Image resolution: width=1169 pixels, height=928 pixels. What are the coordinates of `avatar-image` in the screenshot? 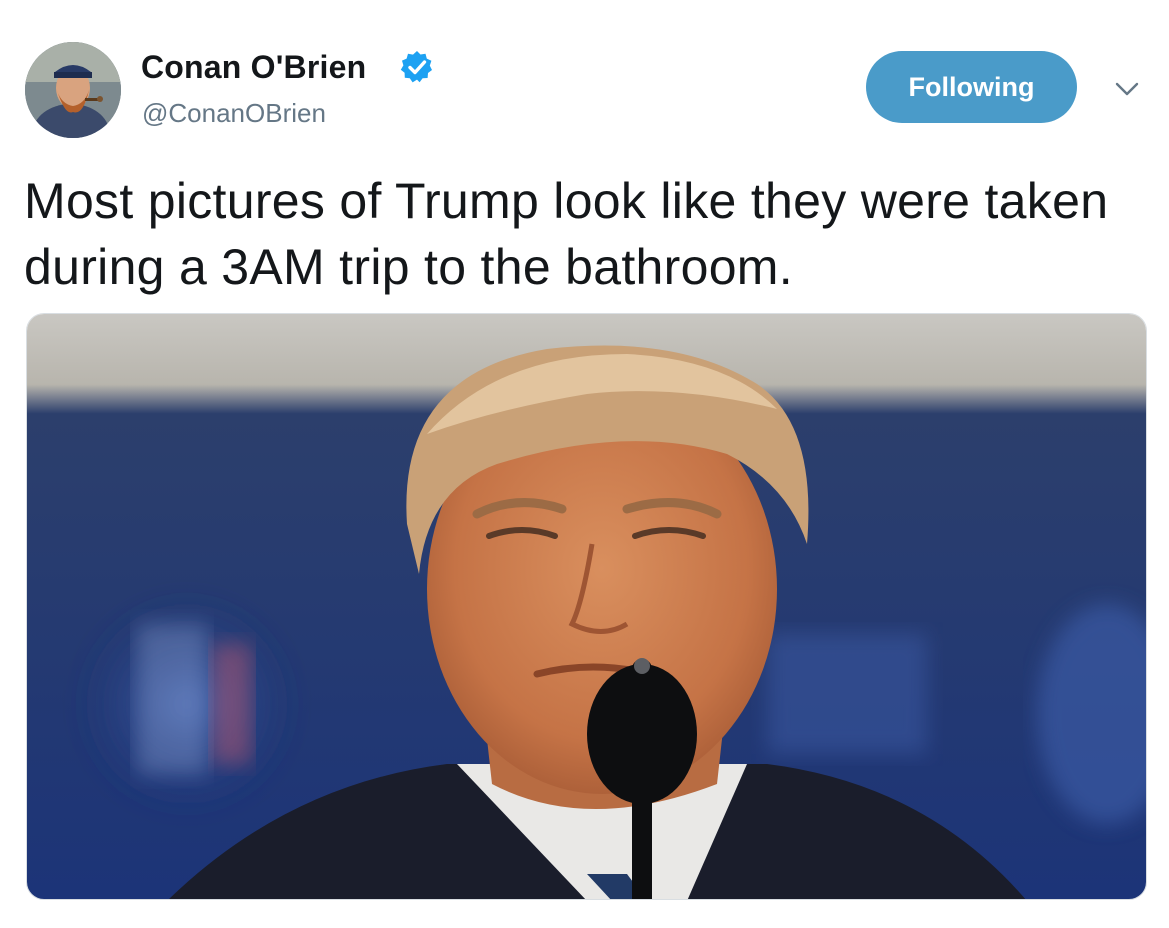 It's located at (73, 90).